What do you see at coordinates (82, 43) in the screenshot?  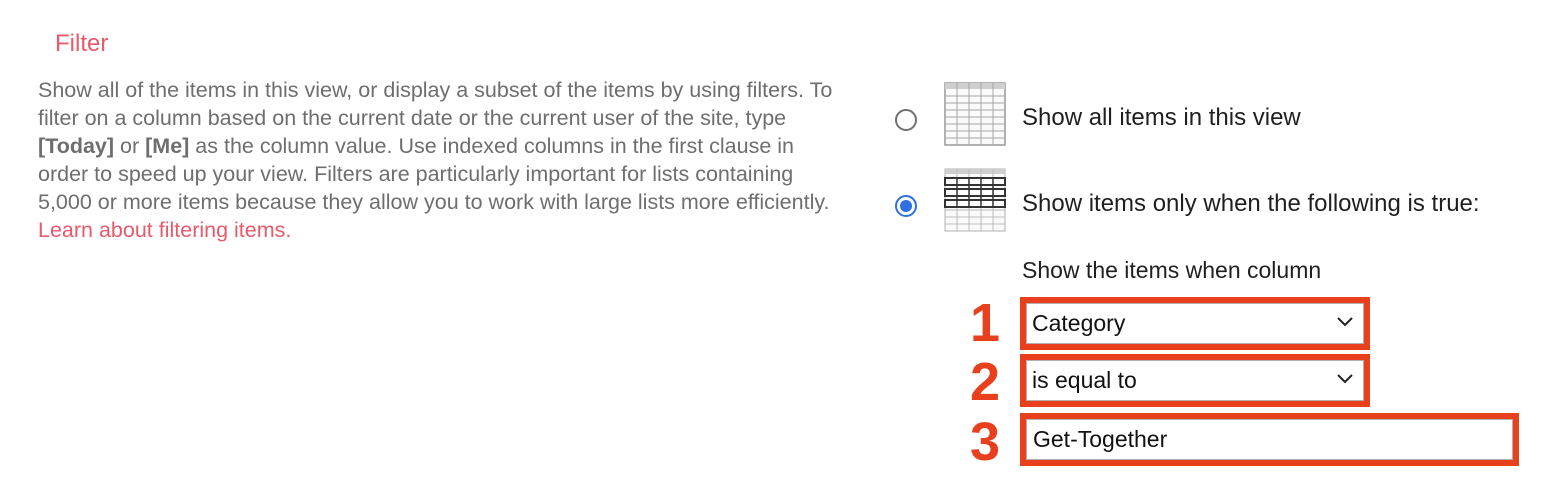 I see `filter-section-title: Filter` at bounding box center [82, 43].